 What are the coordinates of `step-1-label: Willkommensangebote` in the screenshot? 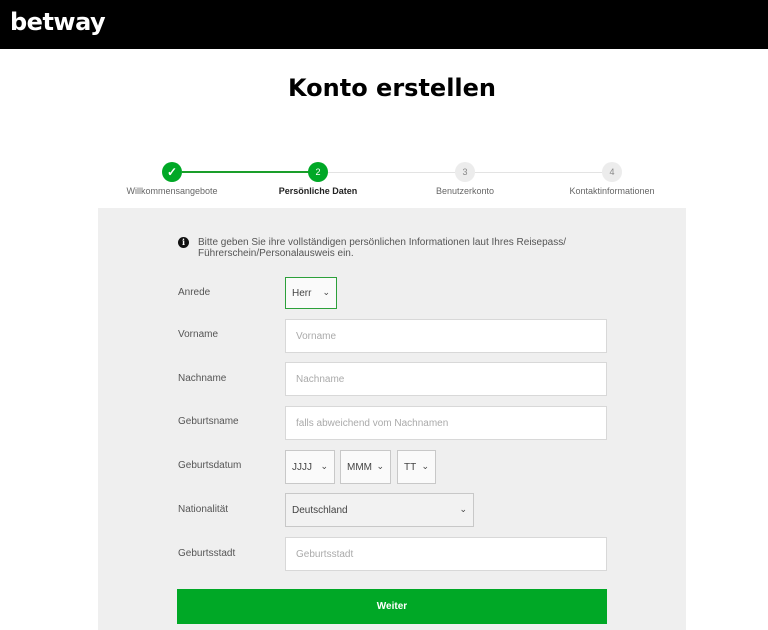 It's located at (172, 191).